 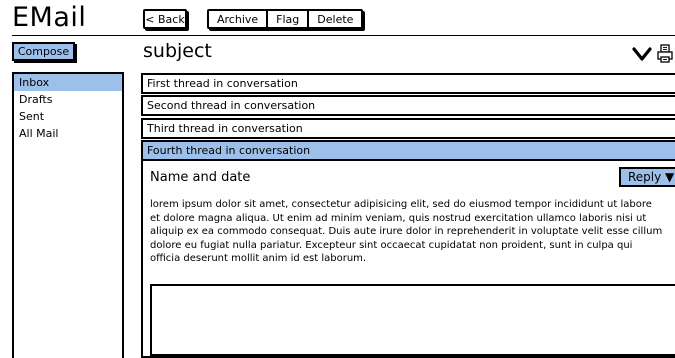 I want to click on sender-name-date: Name and date, so click(x=200, y=177).